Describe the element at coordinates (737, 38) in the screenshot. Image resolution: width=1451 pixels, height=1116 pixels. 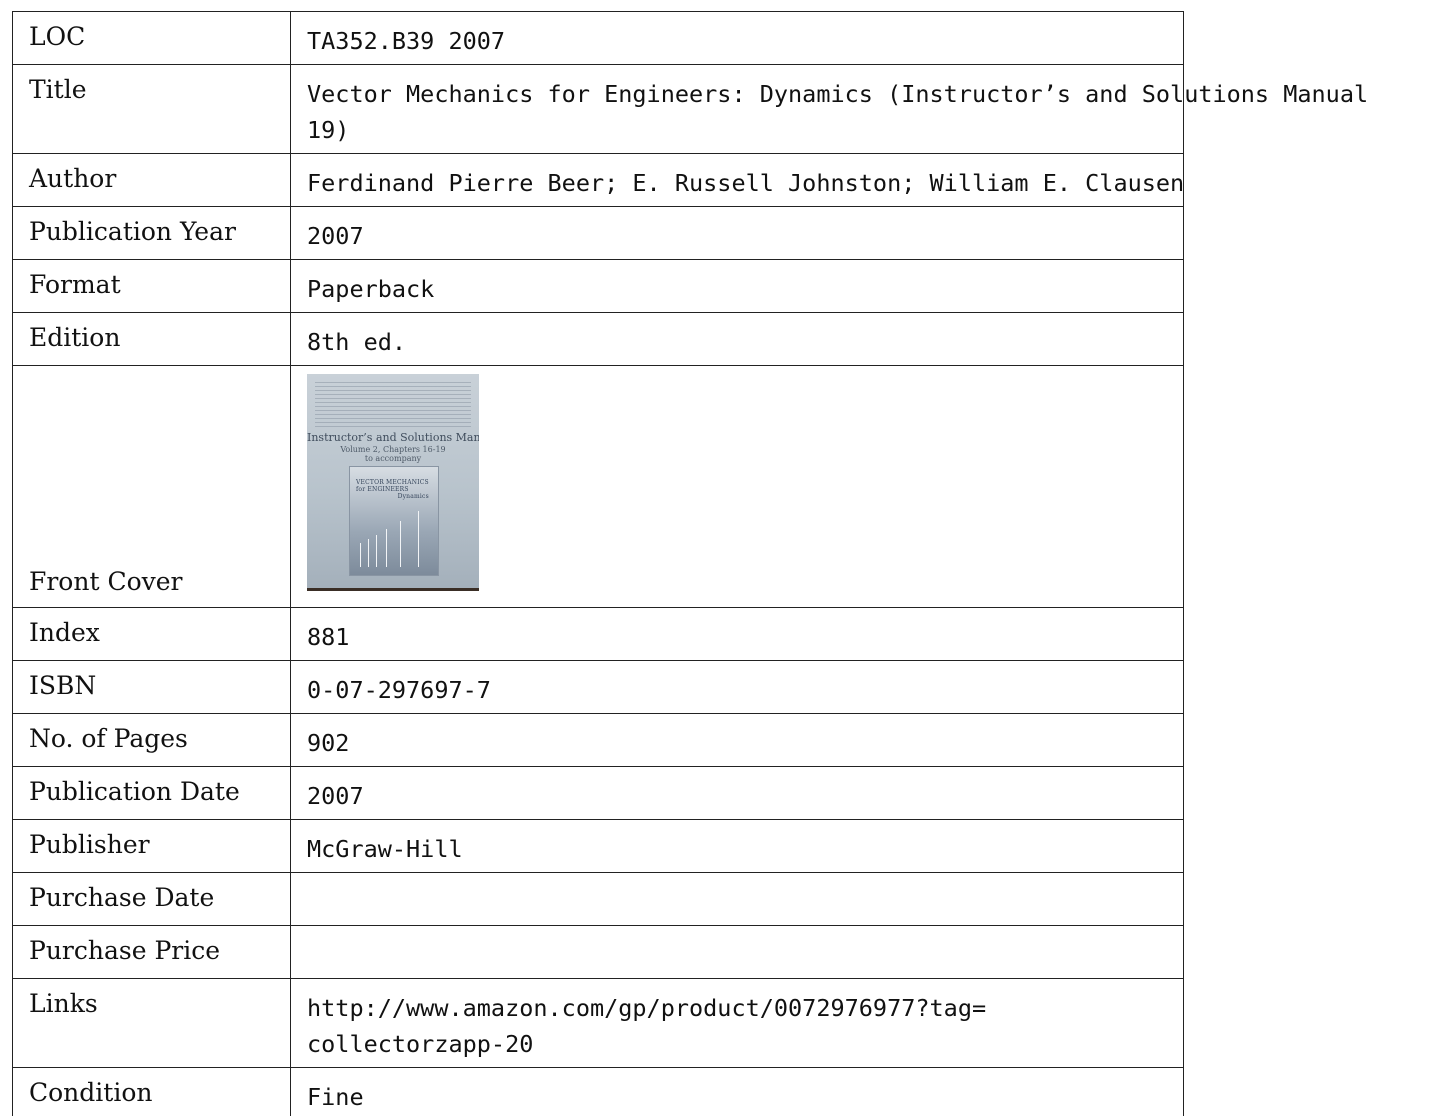
I see `value-loc: TA352.B39 2007` at that location.